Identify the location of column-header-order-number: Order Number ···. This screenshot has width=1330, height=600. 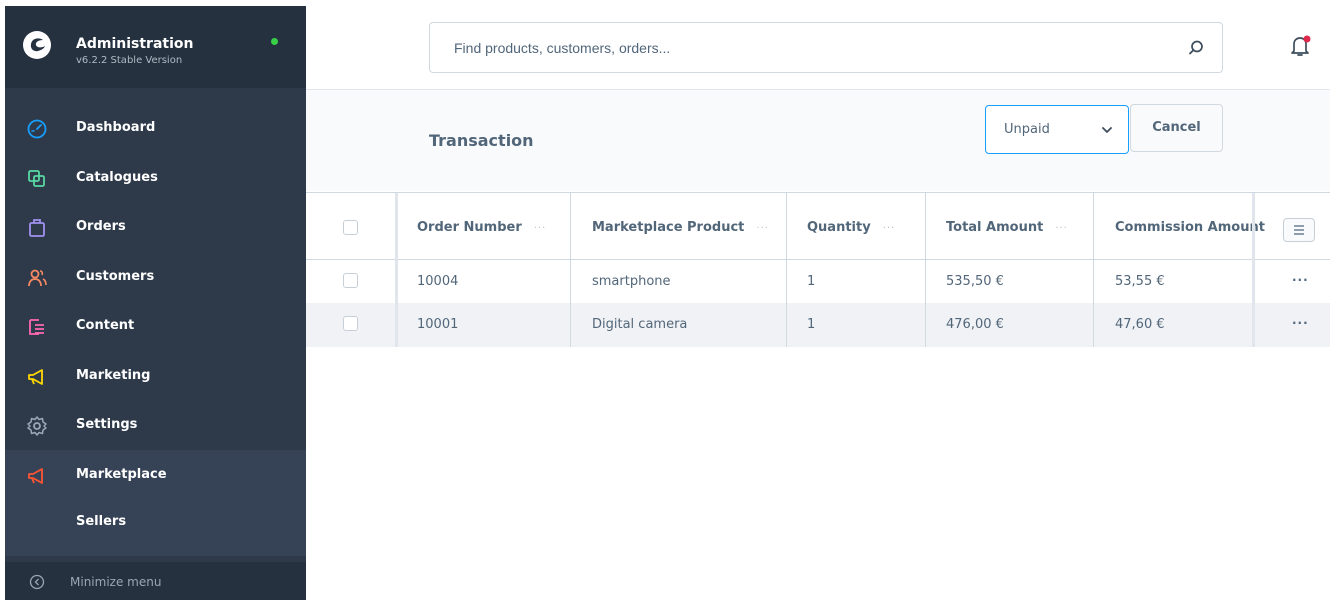
(481, 227).